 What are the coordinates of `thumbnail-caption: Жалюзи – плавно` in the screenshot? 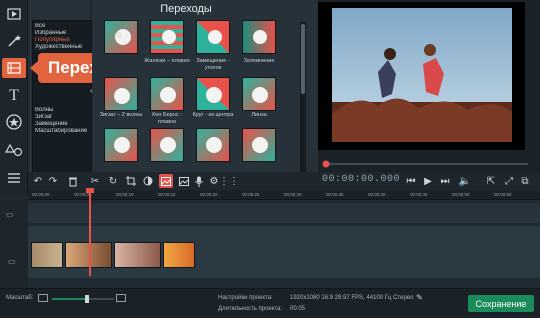 It's located at (167, 61).